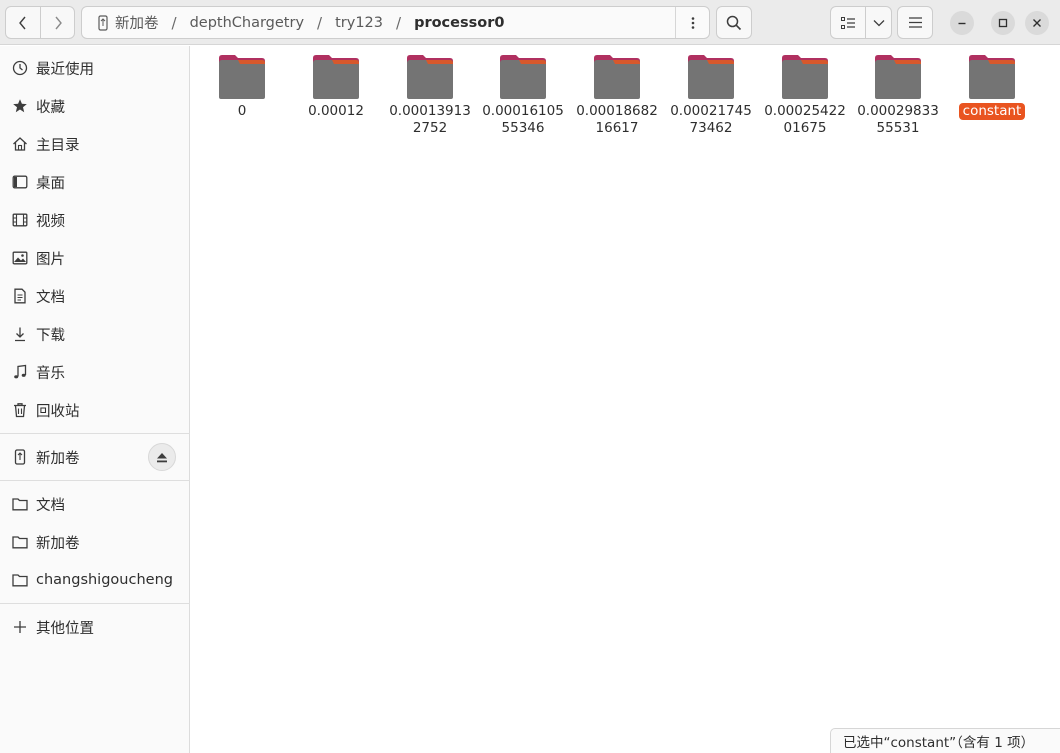 This screenshot has width=1060, height=753. I want to click on music-icon, so click(19, 372).